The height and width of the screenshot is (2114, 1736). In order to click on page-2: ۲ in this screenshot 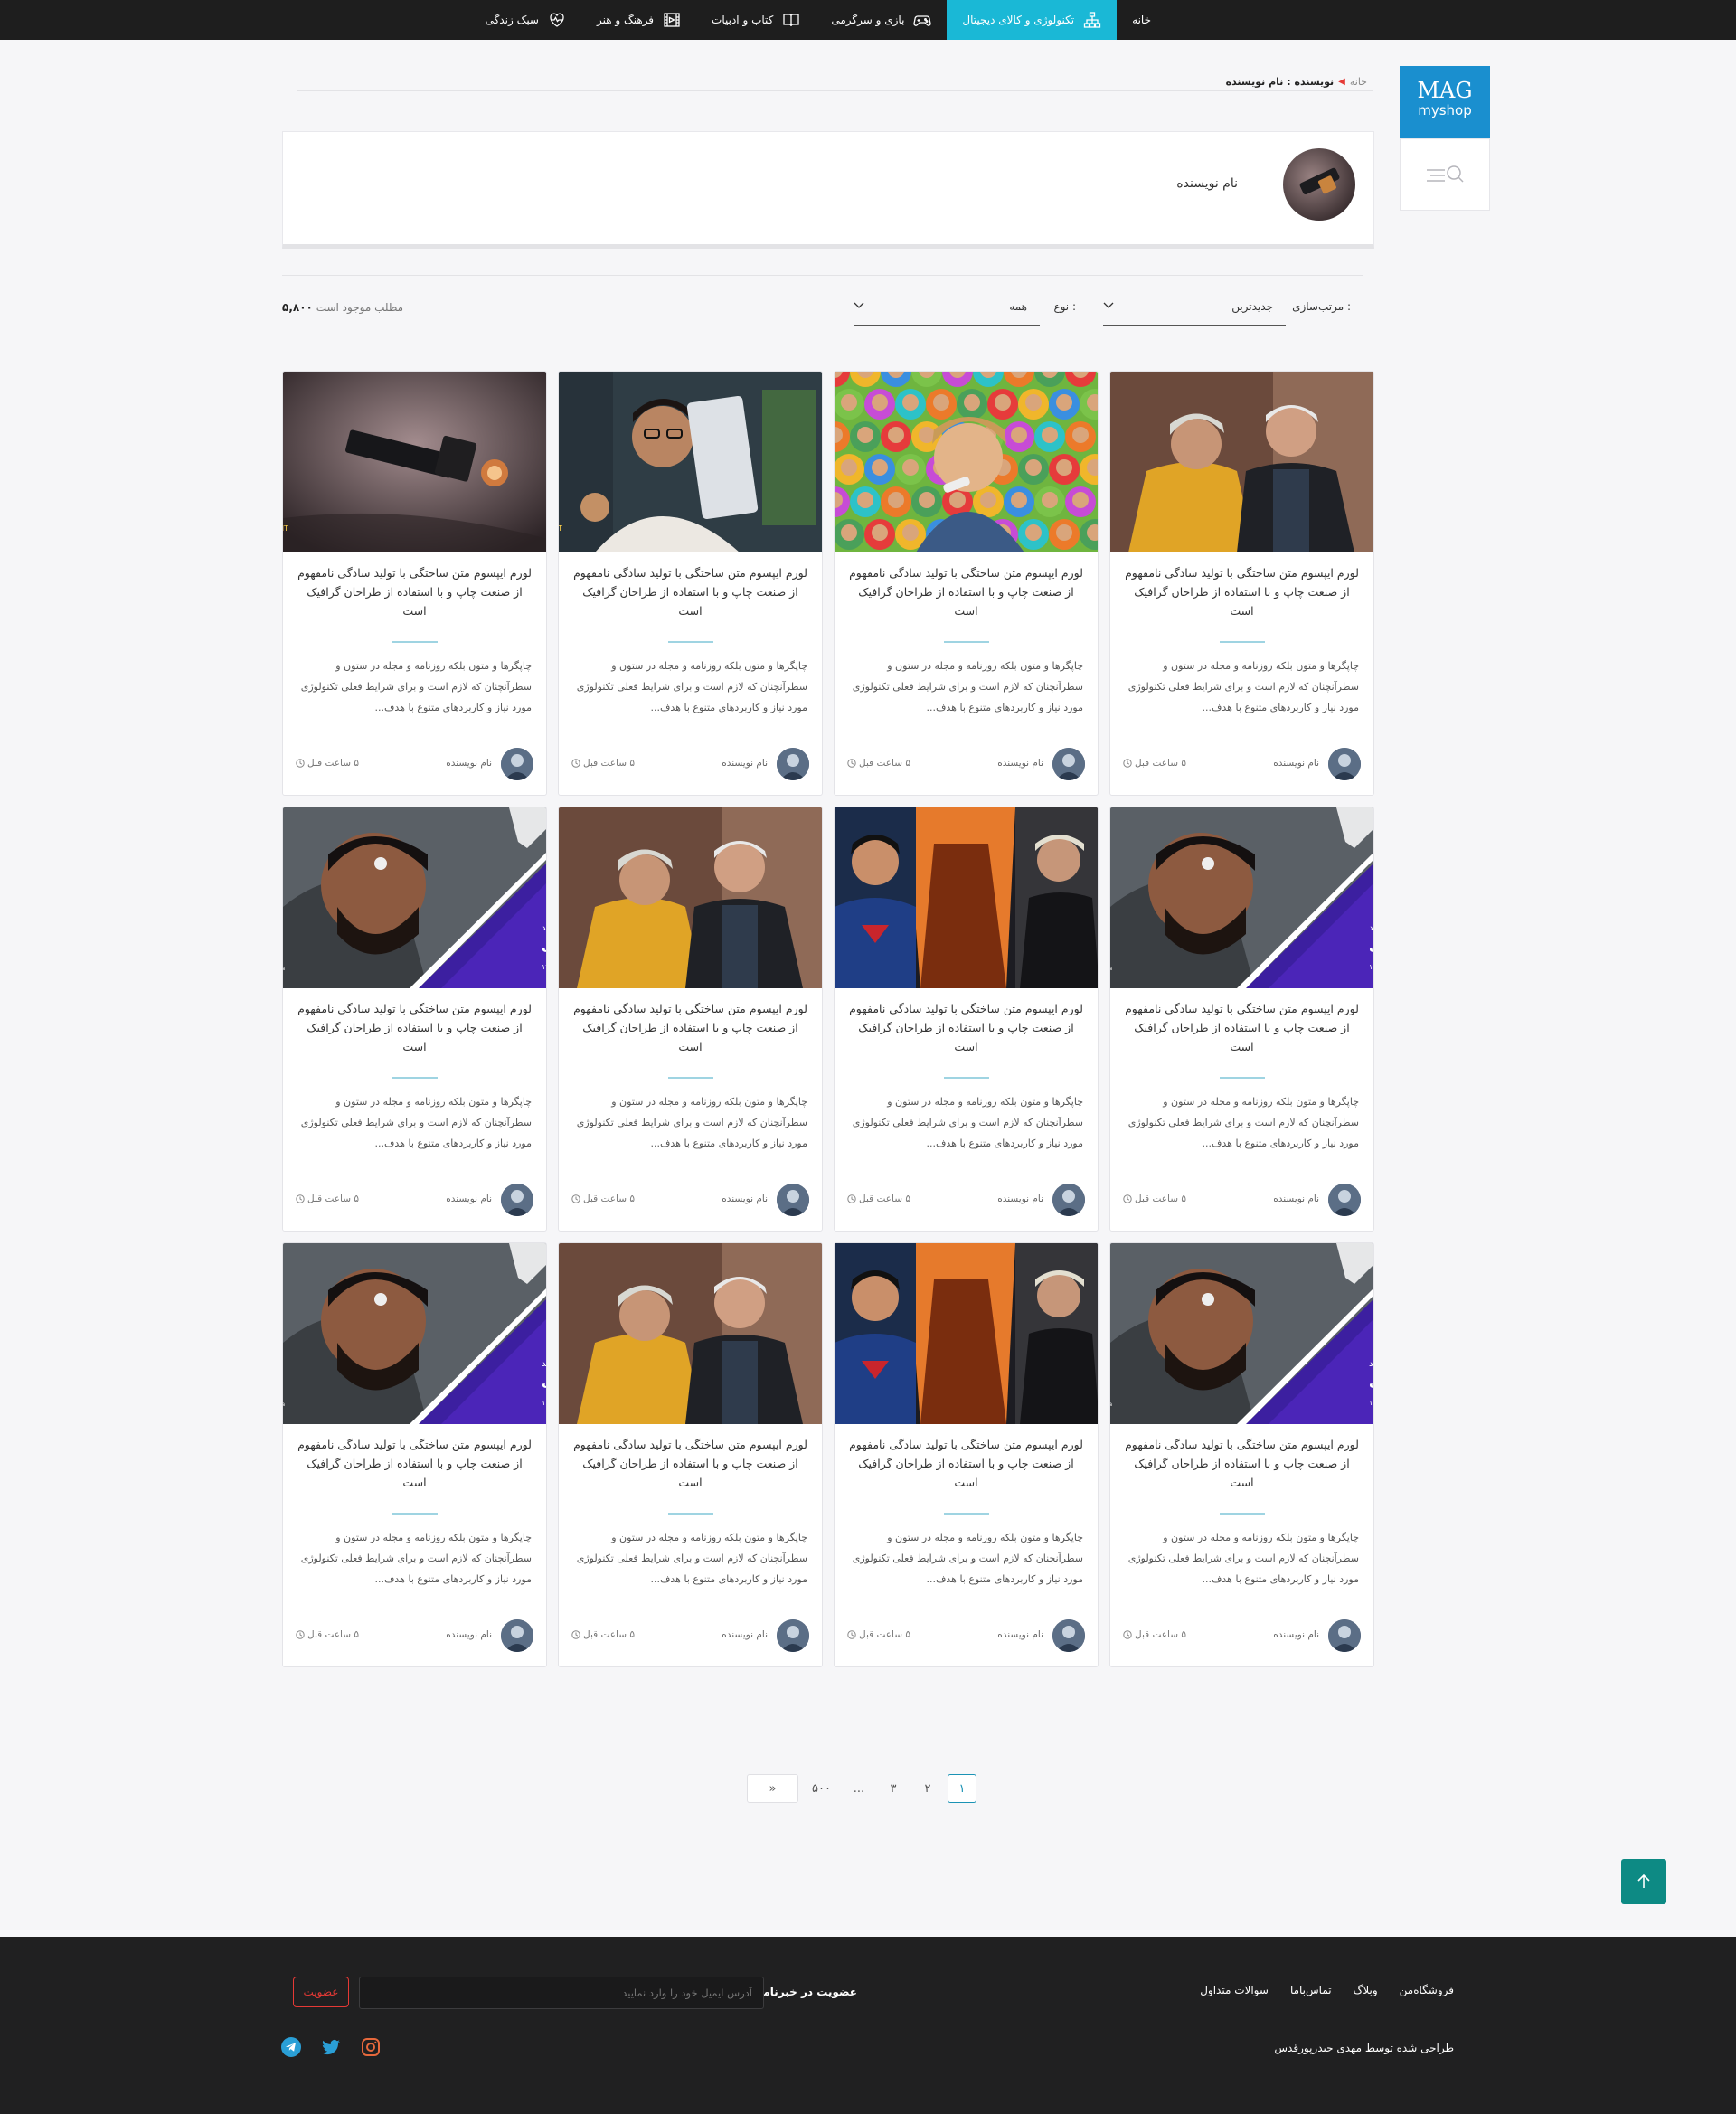, I will do `click(928, 1788)`.